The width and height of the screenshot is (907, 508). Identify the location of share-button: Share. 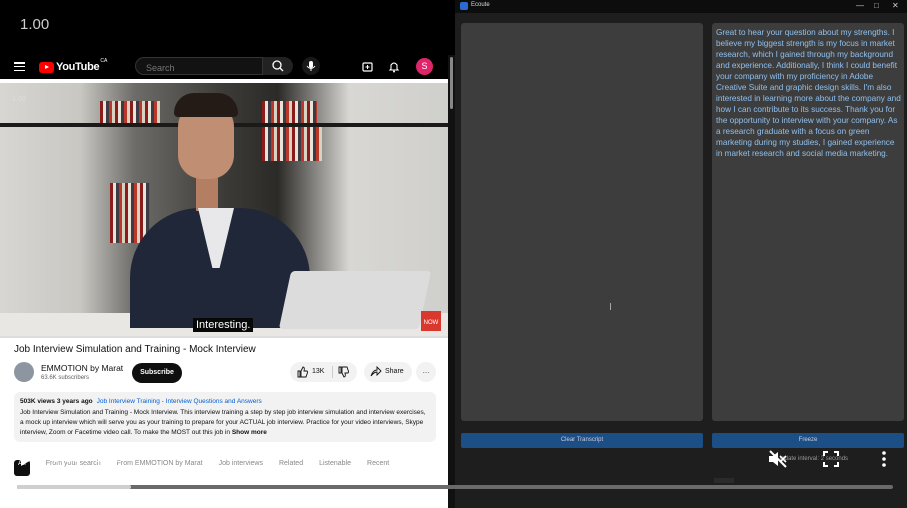
(388, 372).